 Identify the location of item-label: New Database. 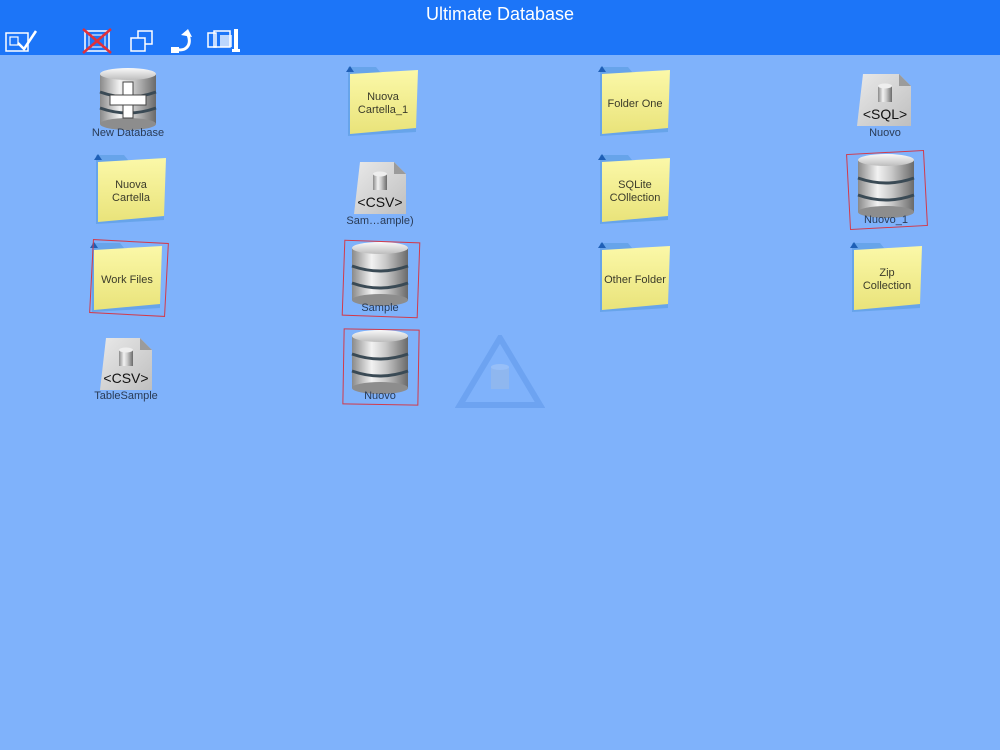
(128, 133).